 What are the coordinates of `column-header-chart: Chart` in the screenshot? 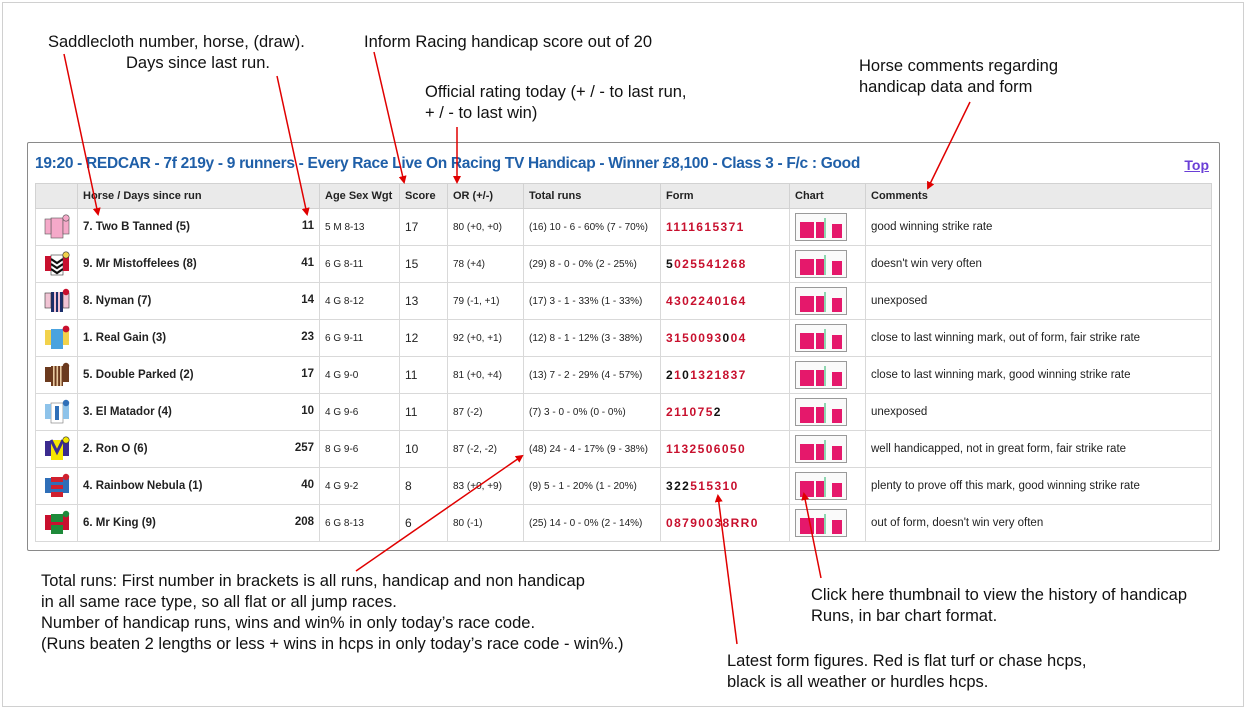 It's located at (827, 196).